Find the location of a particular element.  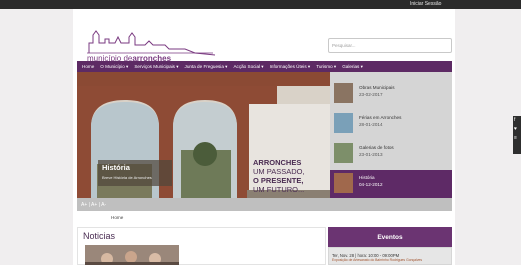

thumb-date: 28-01-2014 is located at coordinates (371, 124).